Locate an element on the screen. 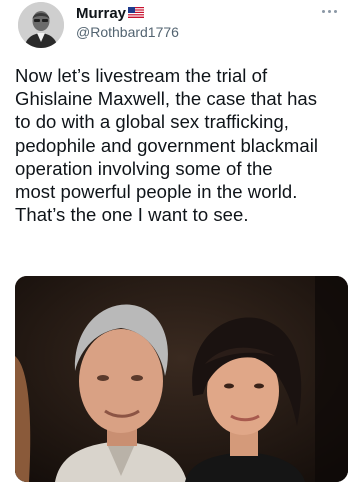 Image resolution: width=361 pixels, height=500 pixels. tweet-line: most powerful people in the world. is located at coordinates (156, 192).